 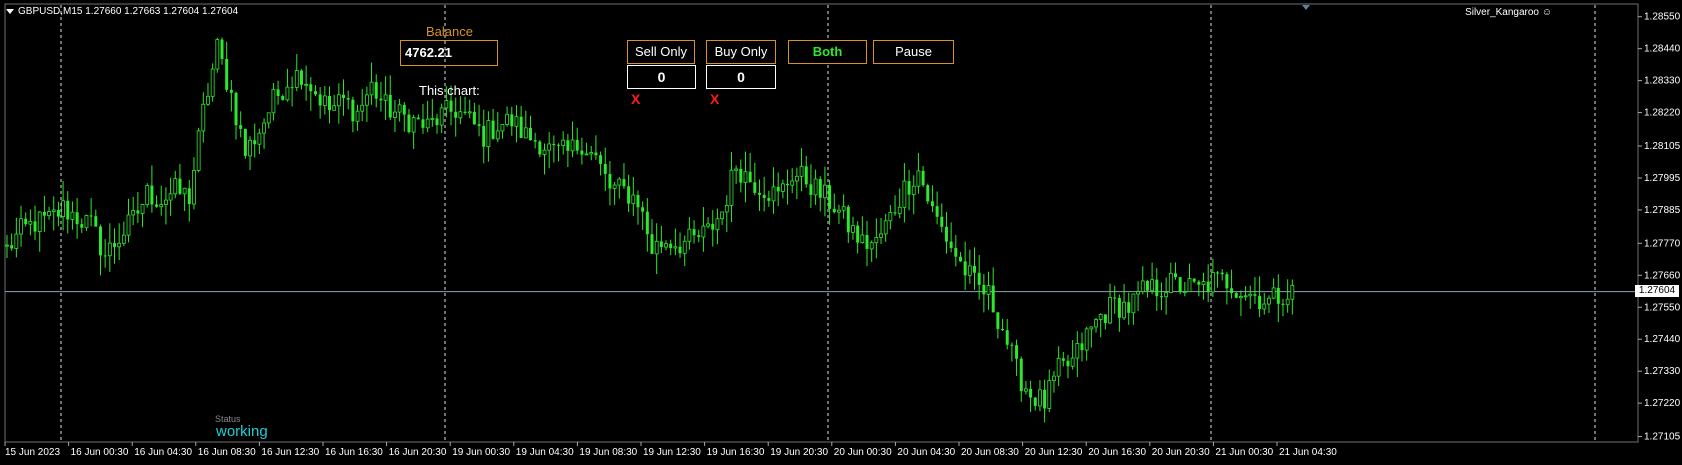 I want to click on time-tick-label: 19 Jun 16:30, so click(x=736, y=452).